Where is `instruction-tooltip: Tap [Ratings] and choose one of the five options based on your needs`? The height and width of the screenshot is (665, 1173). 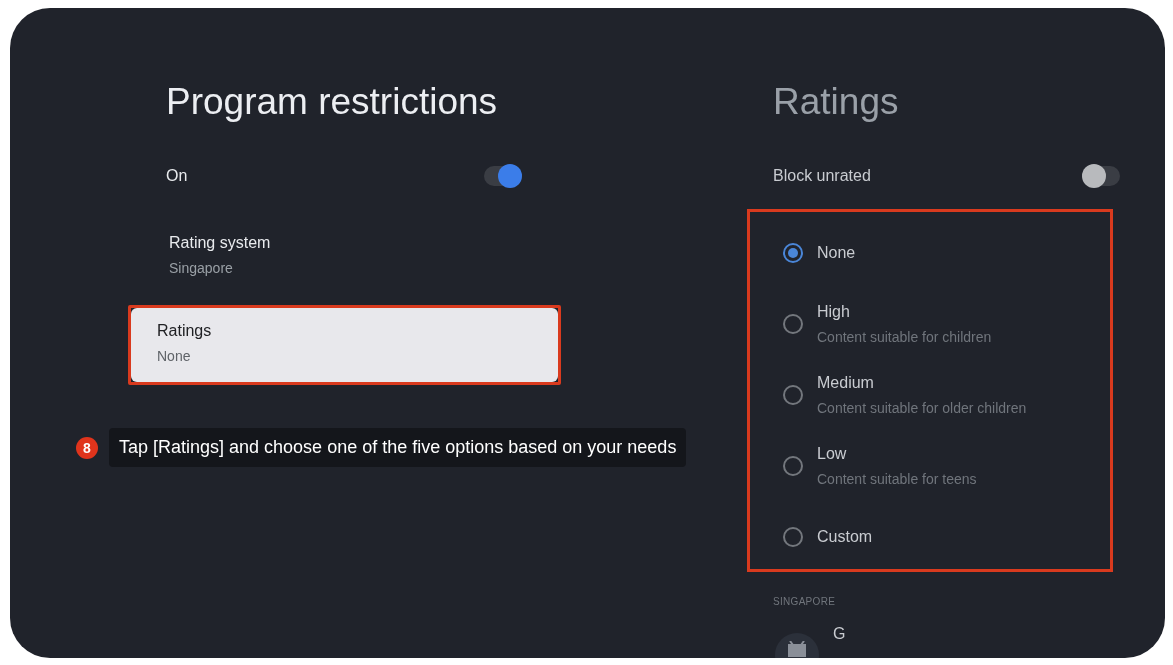
instruction-tooltip: Tap [Ratings] and choose one of the five options based on your needs is located at coordinates (398, 447).